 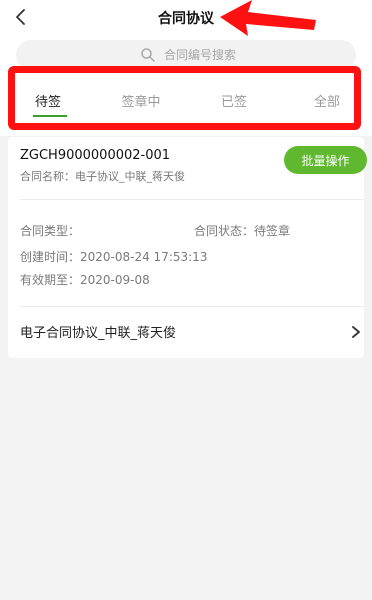 I want to click on active-tab-indicator, so click(x=50, y=116).